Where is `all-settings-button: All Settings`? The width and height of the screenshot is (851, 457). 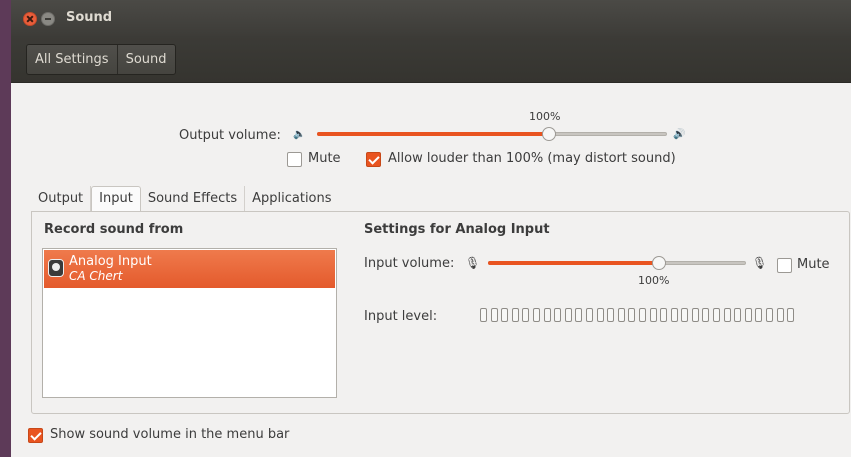 all-settings-button: All Settings is located at coordinates (72, 59).